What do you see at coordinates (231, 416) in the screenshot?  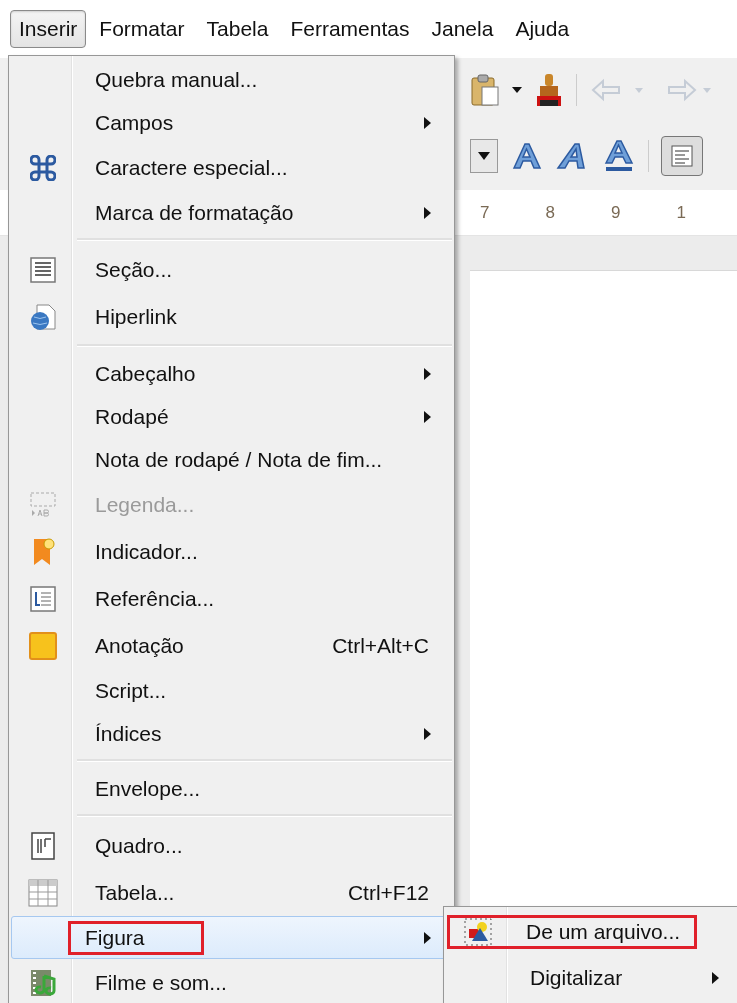 I see `menu-item: Rodapé` at bounding box center [231, 416].